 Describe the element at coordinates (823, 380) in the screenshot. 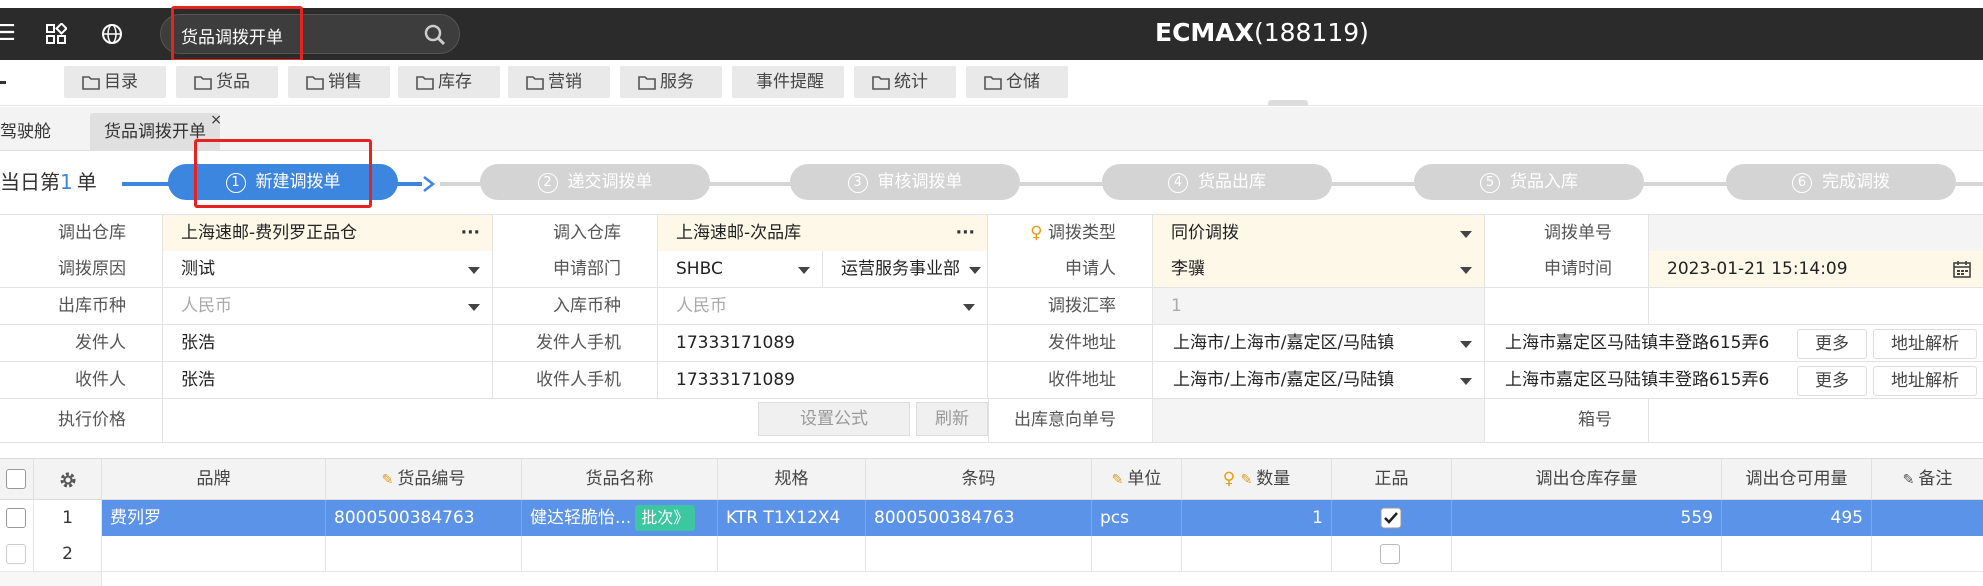

I see `receiver-phone-field: 17333171089` at that location.